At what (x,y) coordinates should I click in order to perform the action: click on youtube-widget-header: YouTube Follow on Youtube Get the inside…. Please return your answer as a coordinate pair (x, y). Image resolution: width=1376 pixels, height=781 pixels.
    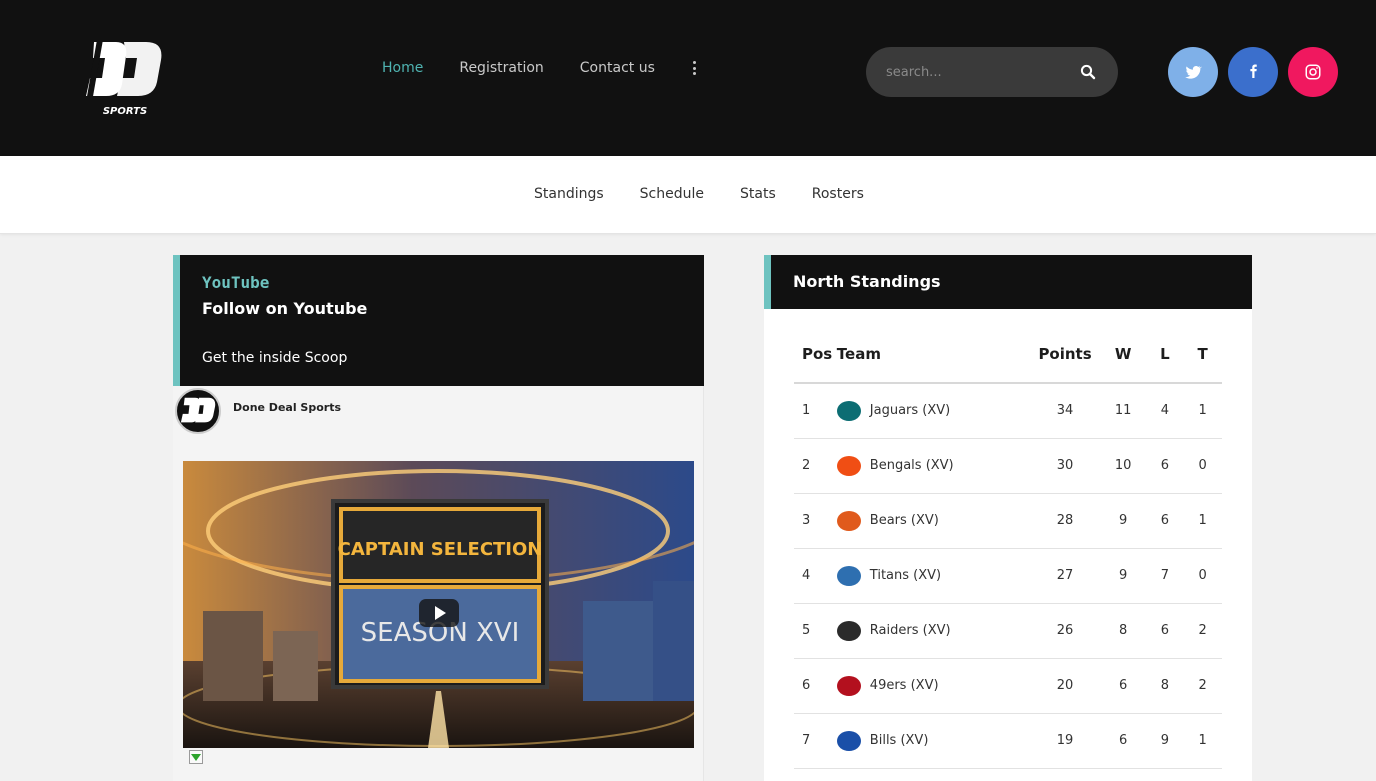
    Looking at the image, I should click on (438, 320).